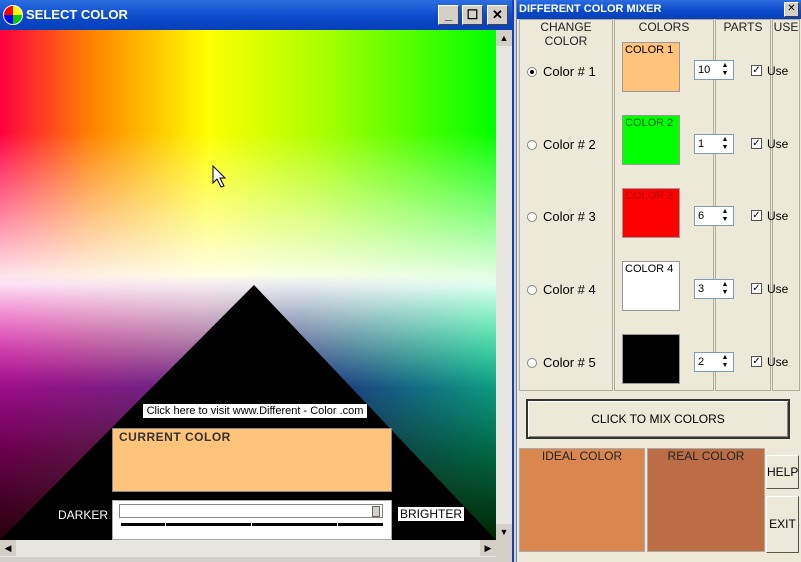 This screenshot has height=562, width=801. I want to click on help-button: HELP, so click(782, 472).